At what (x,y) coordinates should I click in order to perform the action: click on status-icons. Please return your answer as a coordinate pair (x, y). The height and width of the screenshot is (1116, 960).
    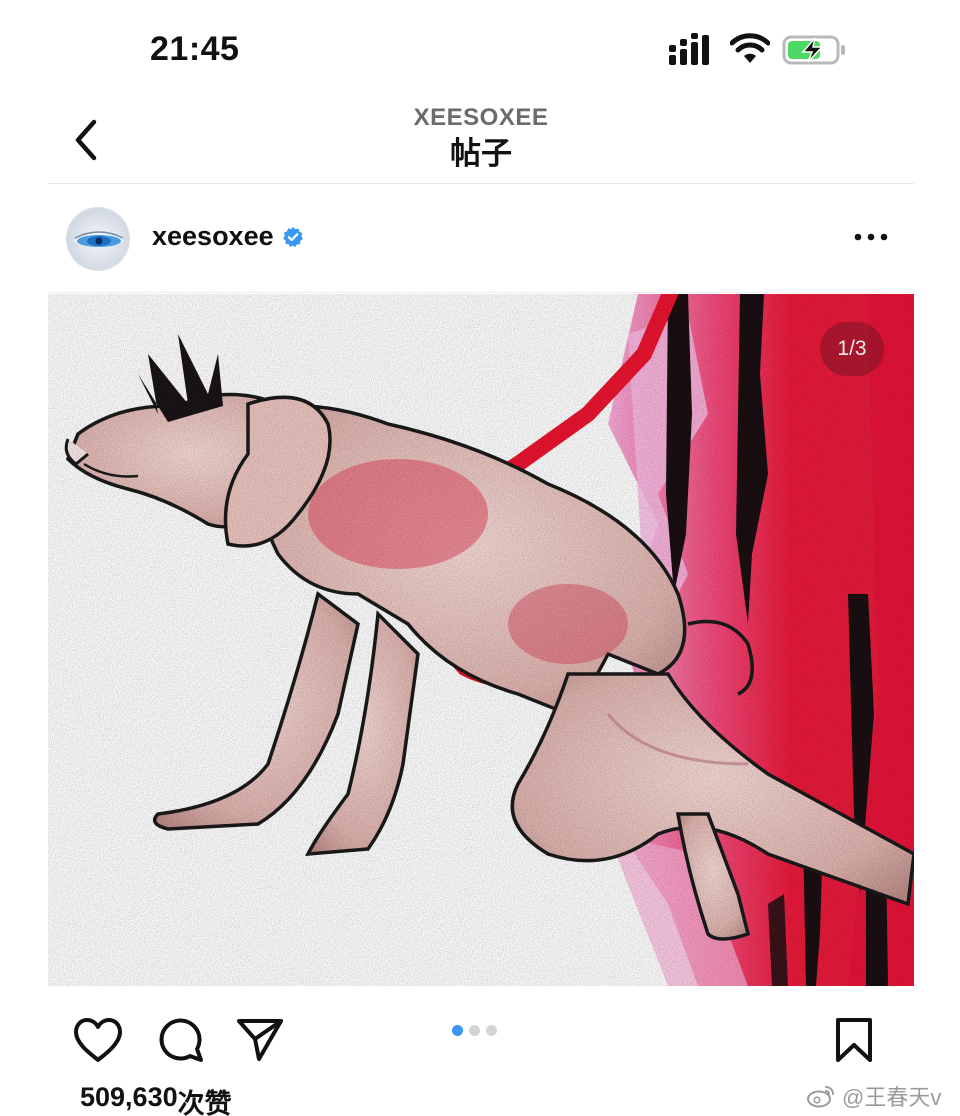
    Looking at the image, I should click on (763, 51).